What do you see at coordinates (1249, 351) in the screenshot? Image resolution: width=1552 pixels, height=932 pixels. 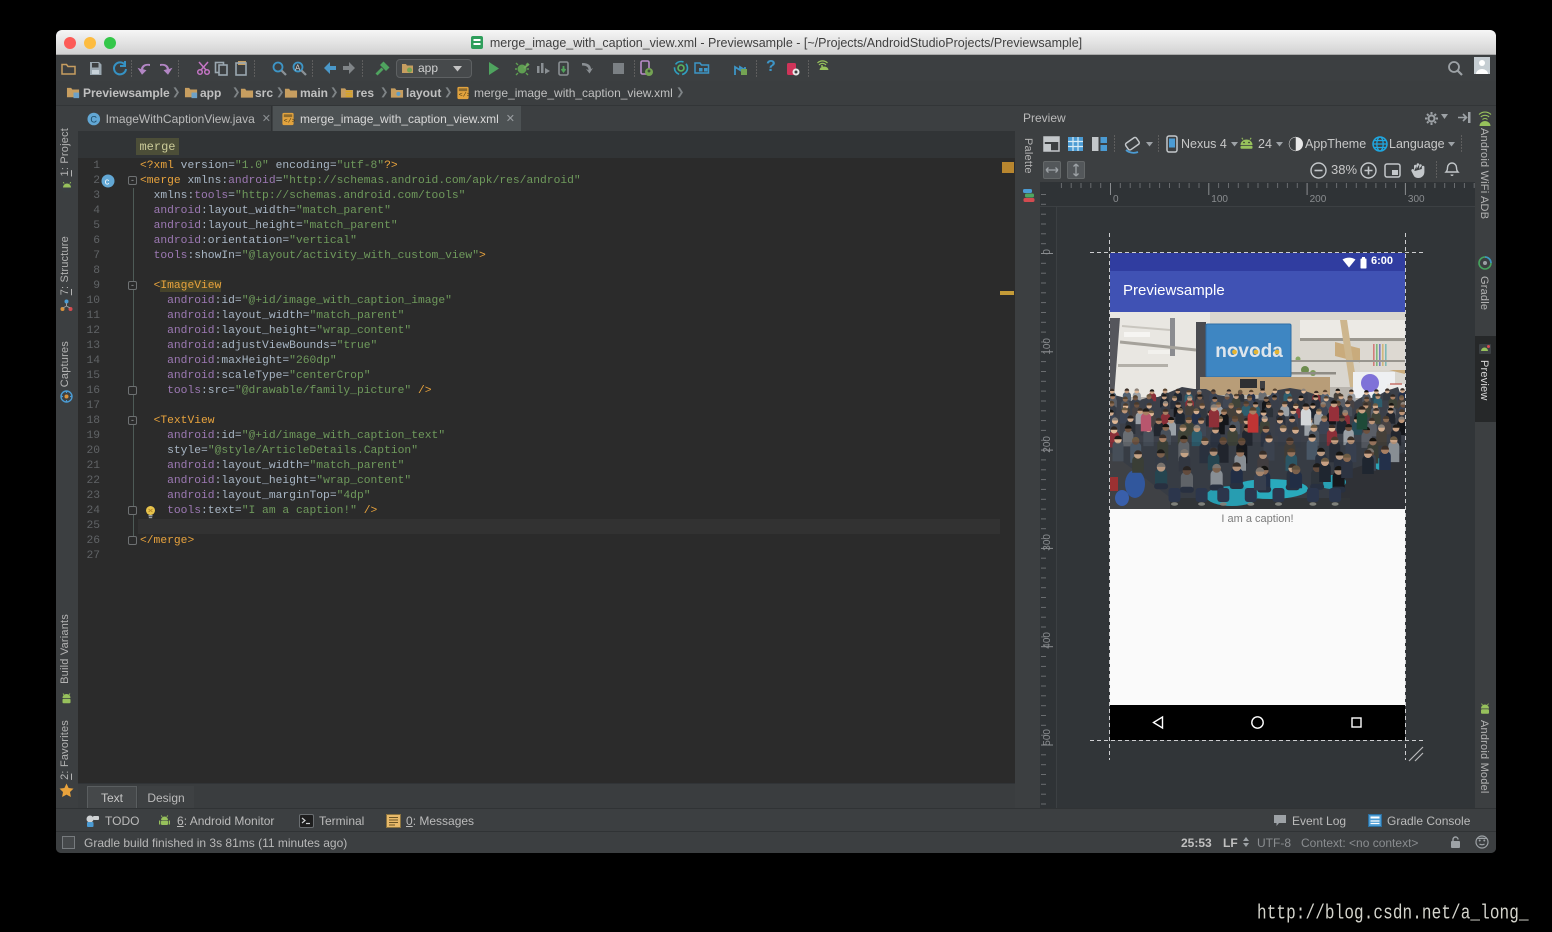 I see `svg-text: novoda` at bounding box center [1249, 351].